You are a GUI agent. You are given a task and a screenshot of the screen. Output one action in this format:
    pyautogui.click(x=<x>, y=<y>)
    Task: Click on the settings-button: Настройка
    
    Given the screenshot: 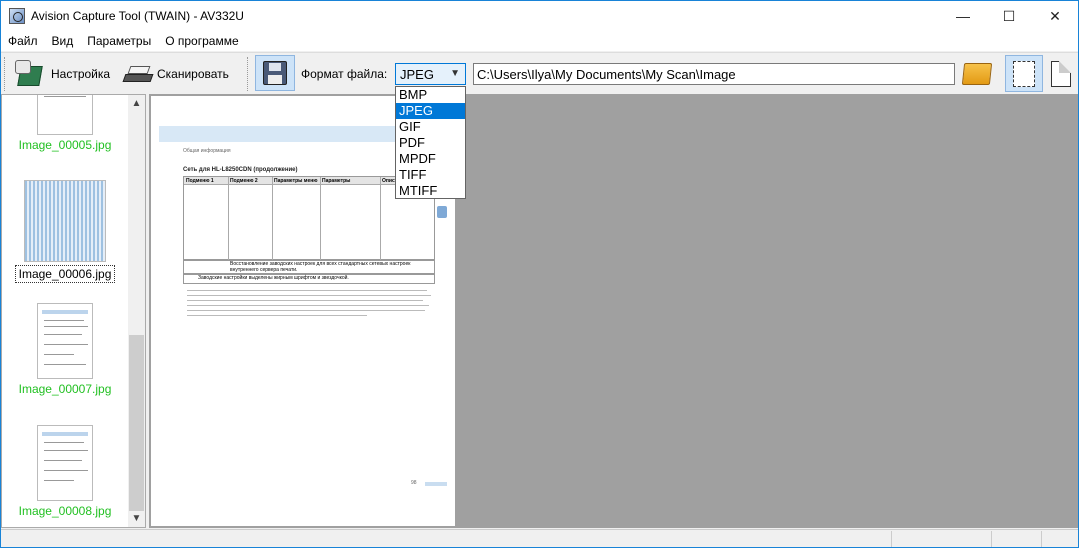 What is the action you would take?
    pyautogui.click(x=61, y=74)
    